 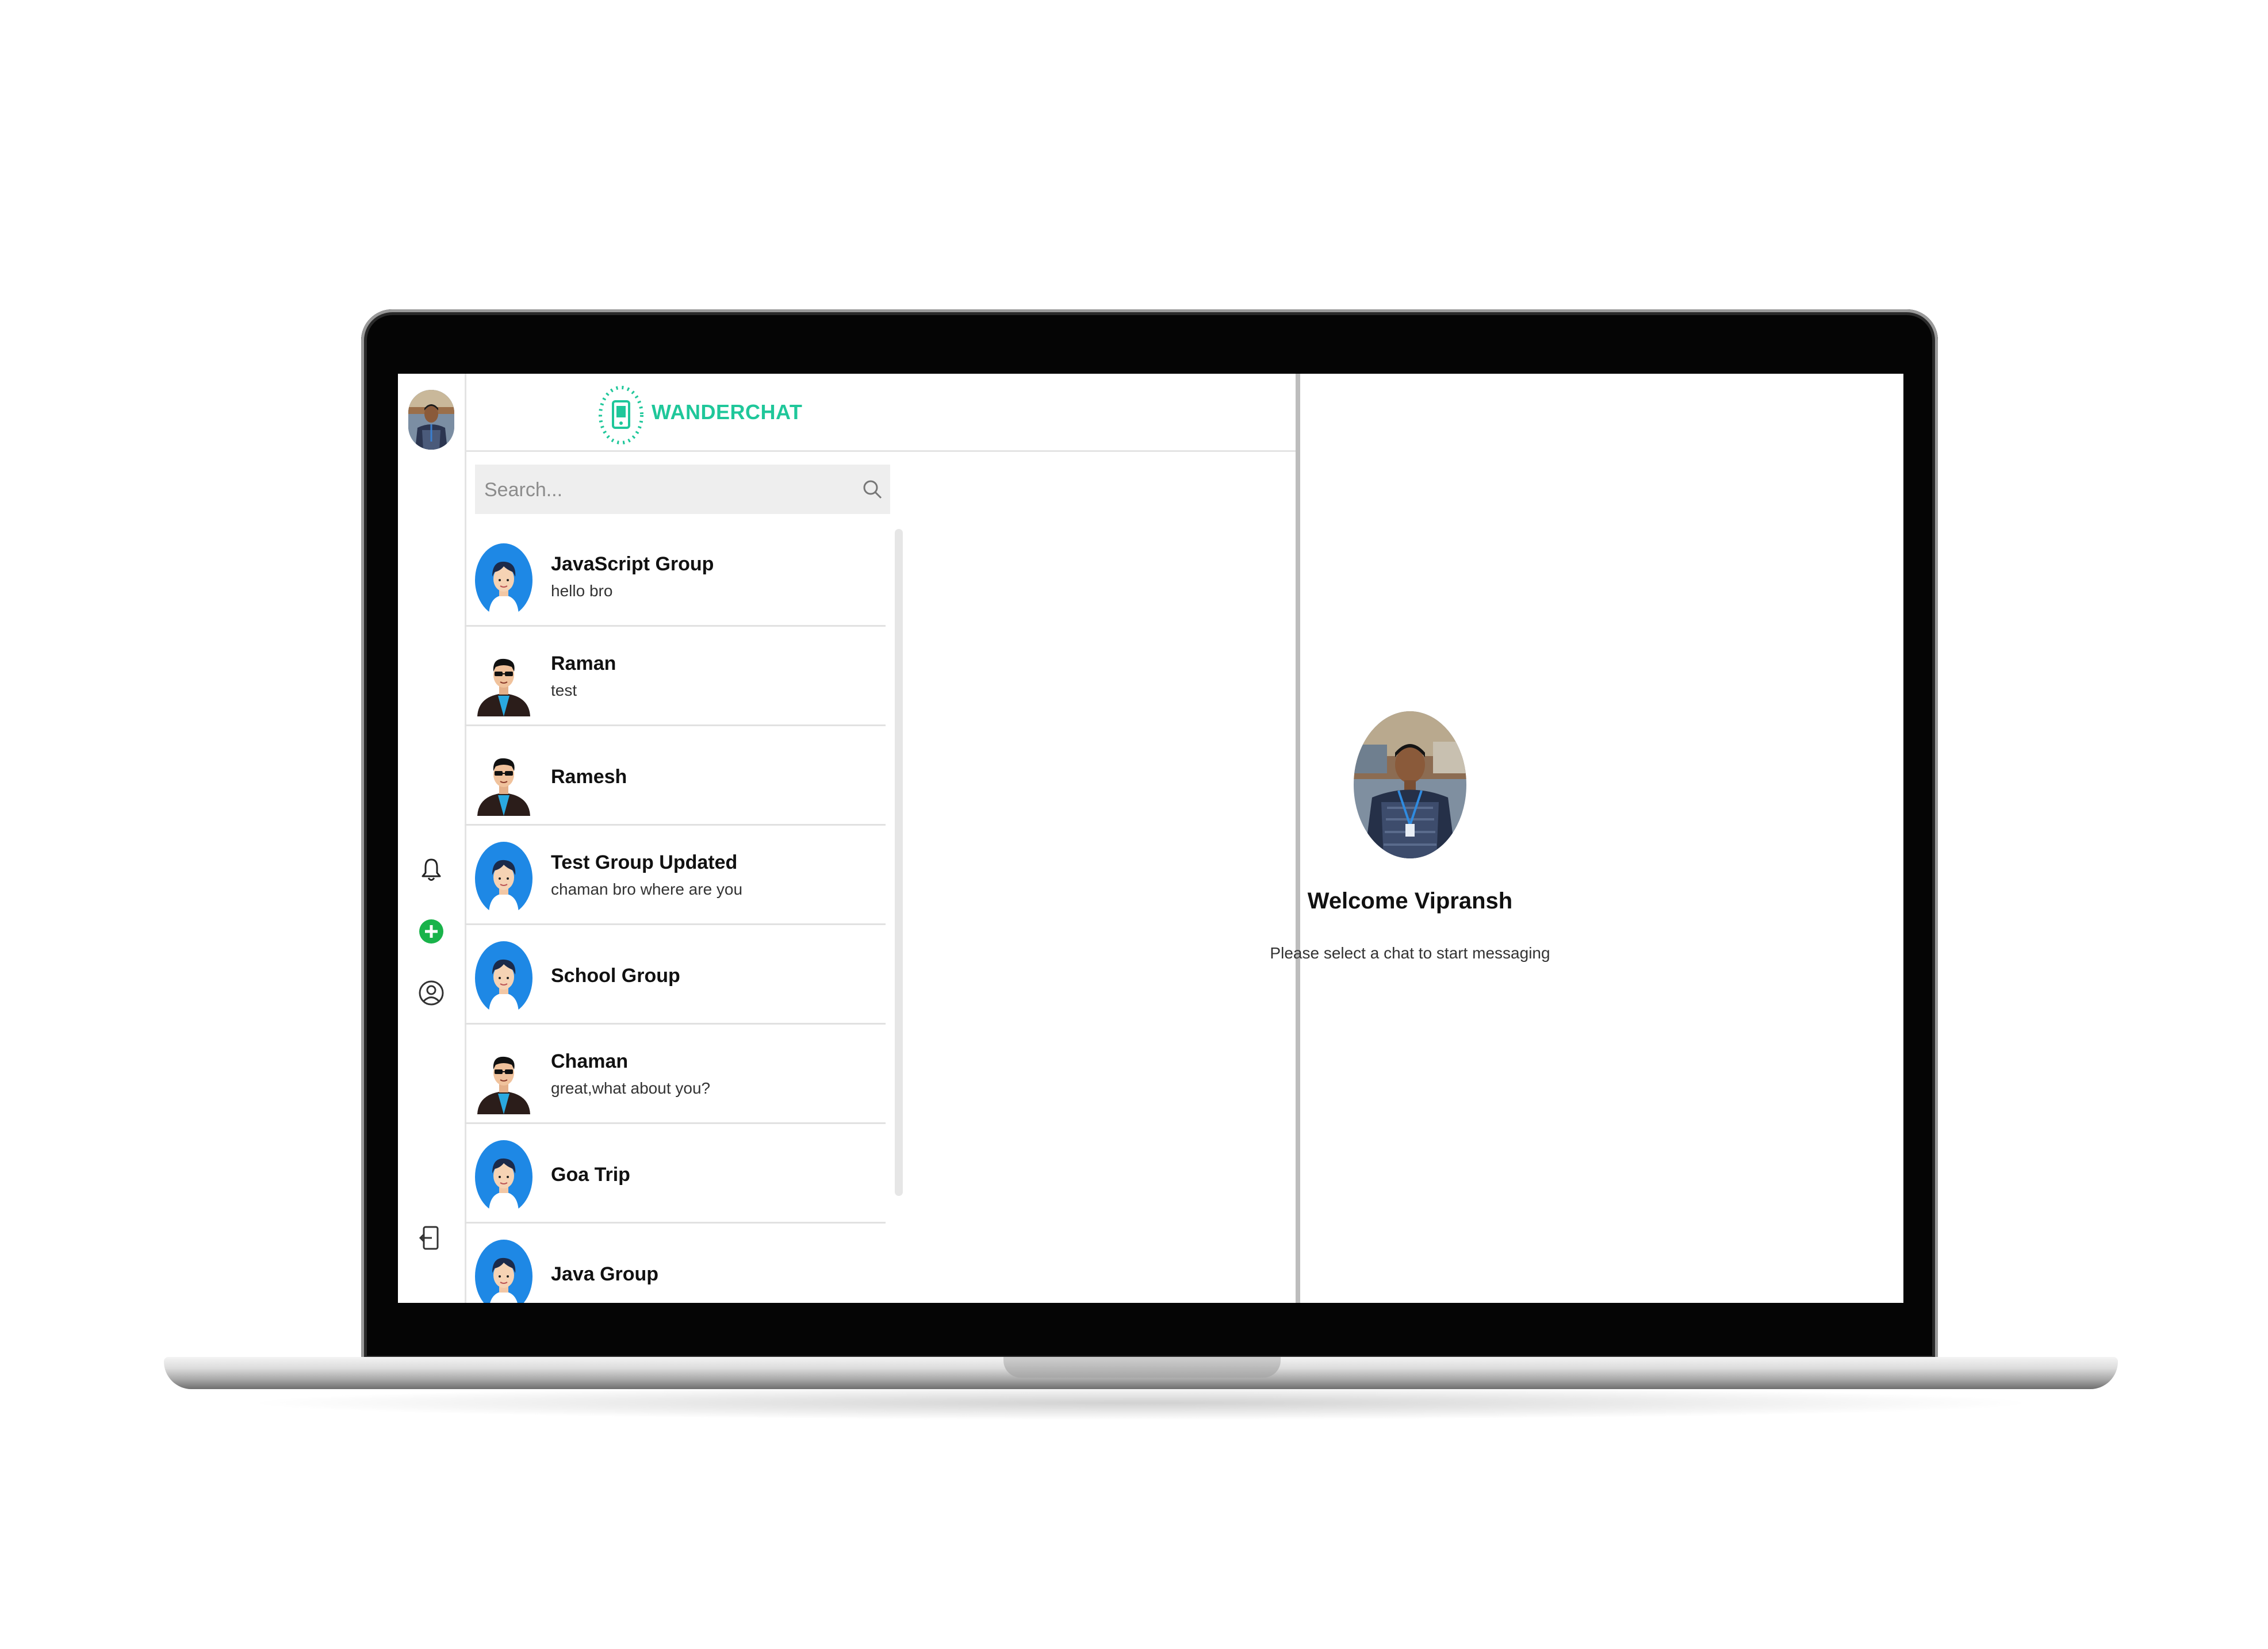 What do you see at coordinates (675, 1075) in the screenshot?
I see `chat-list-item: Chaman great,what about you?` at bounding box center [675, 1075].